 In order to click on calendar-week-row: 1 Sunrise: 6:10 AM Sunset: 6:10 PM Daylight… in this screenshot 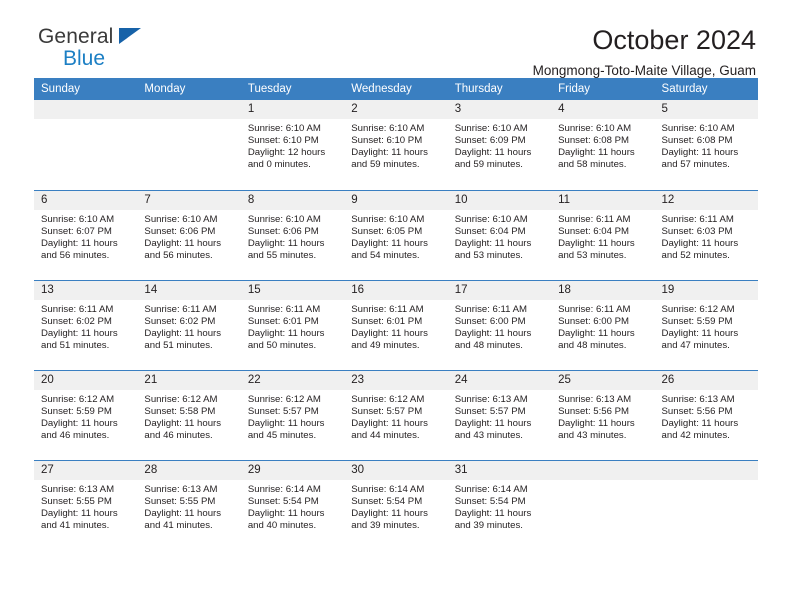, I will do `click(396, 145)`.